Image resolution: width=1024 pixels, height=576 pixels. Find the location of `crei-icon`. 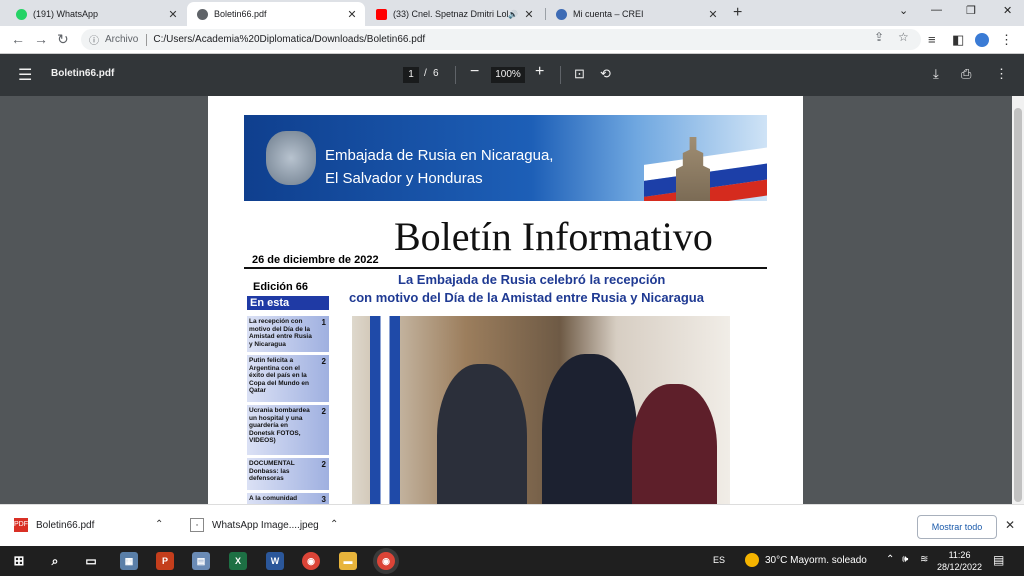

crei-icon is located at coordinates (561, 14).